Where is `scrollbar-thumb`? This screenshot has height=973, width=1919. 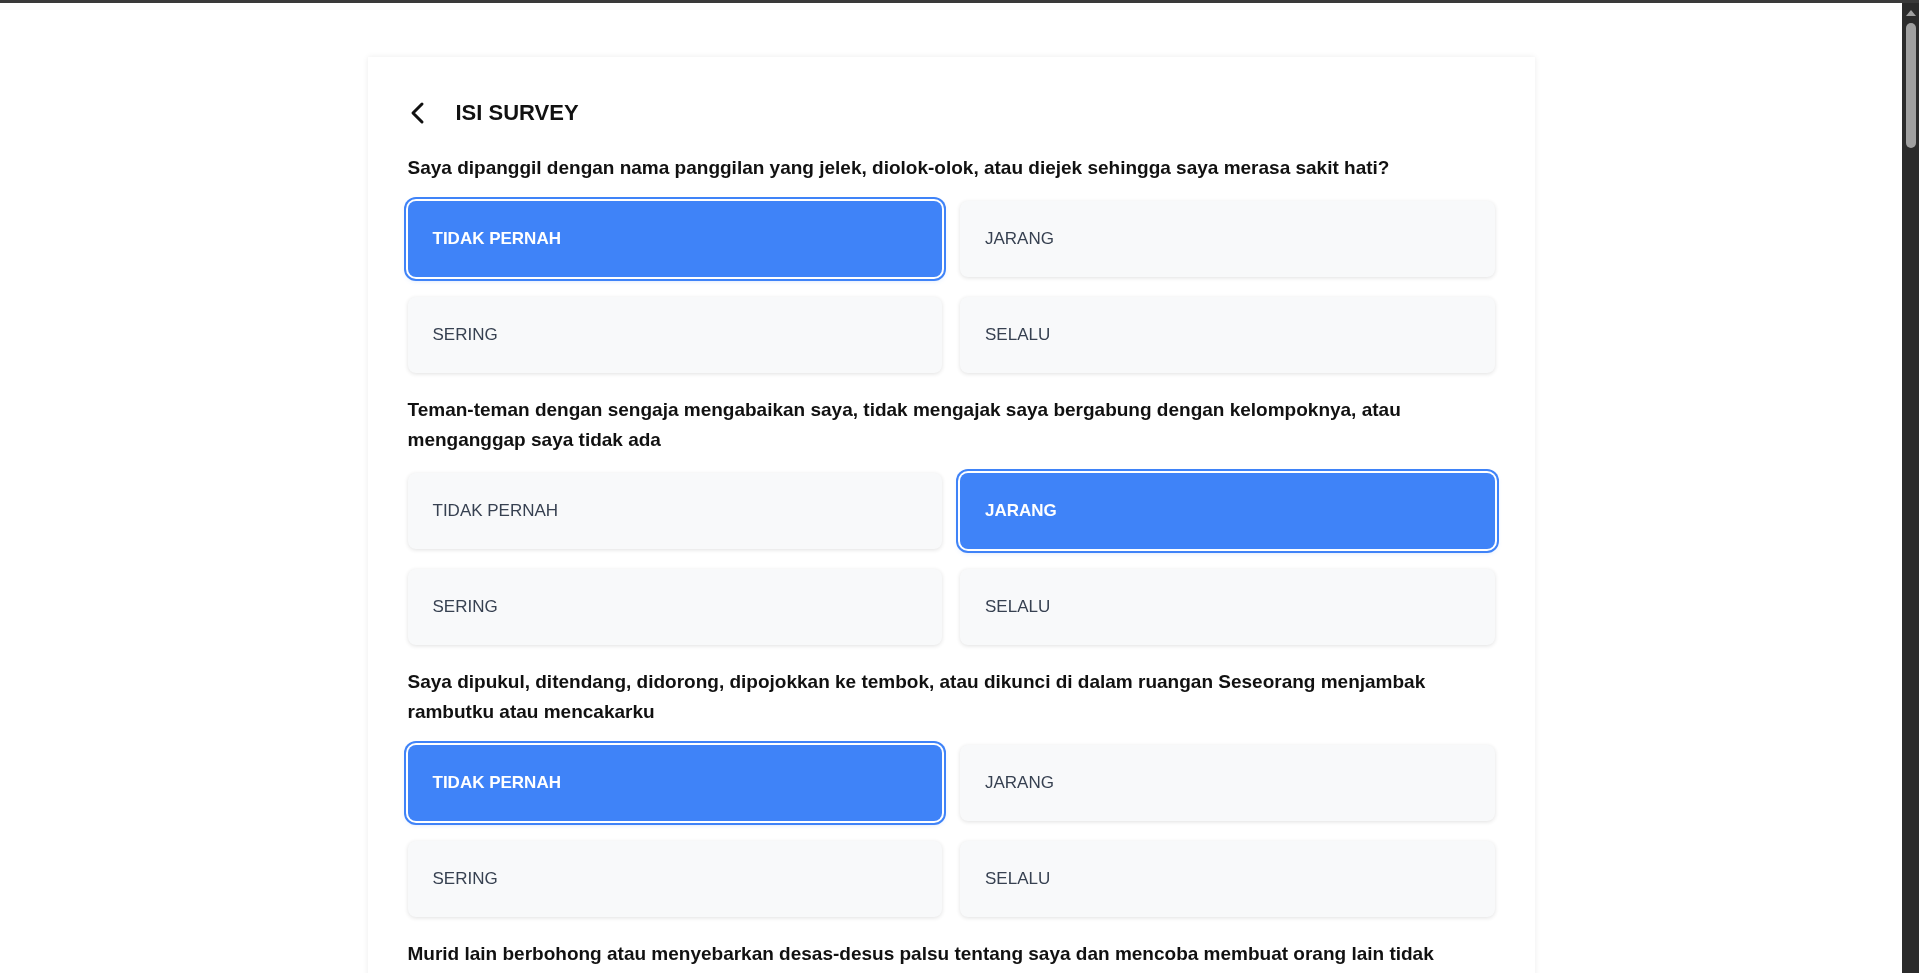 scrollbar-thumb is located at coordinates (1910, 85).